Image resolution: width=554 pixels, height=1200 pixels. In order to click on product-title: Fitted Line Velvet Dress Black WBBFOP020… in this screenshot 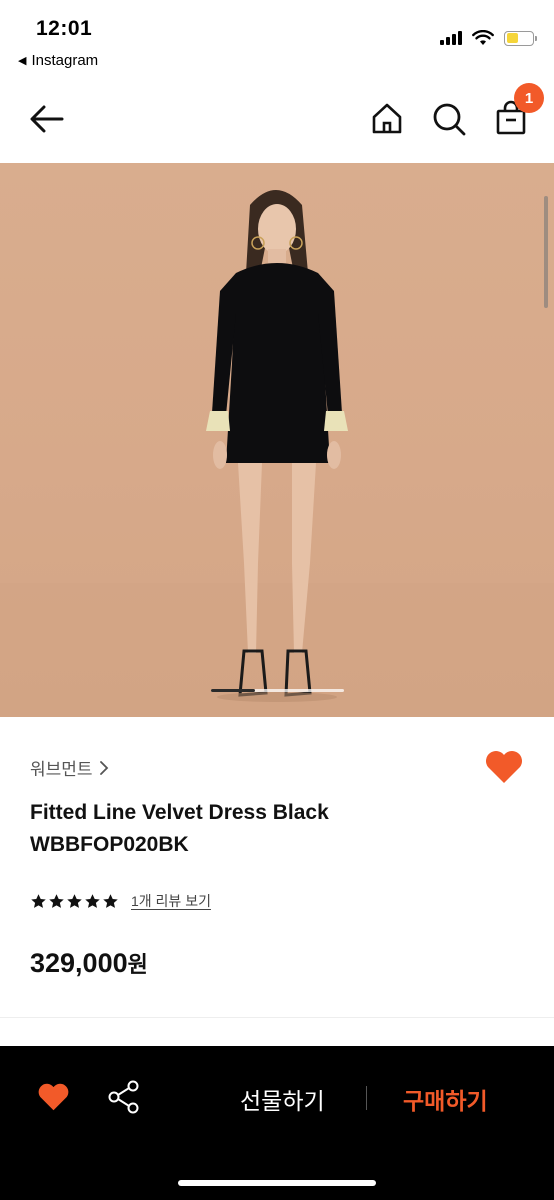, I will do `click(230, 829)`.